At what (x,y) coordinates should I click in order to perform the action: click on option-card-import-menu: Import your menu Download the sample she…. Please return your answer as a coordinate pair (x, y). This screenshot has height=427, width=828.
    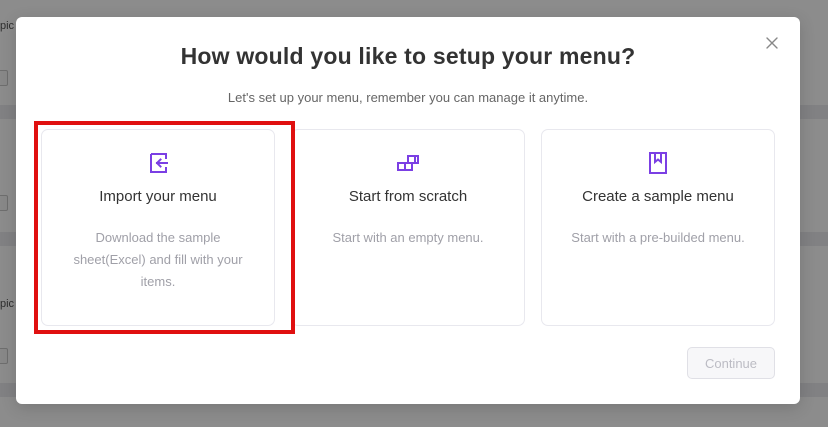
    Looking at the image, I should click on (158, 227).